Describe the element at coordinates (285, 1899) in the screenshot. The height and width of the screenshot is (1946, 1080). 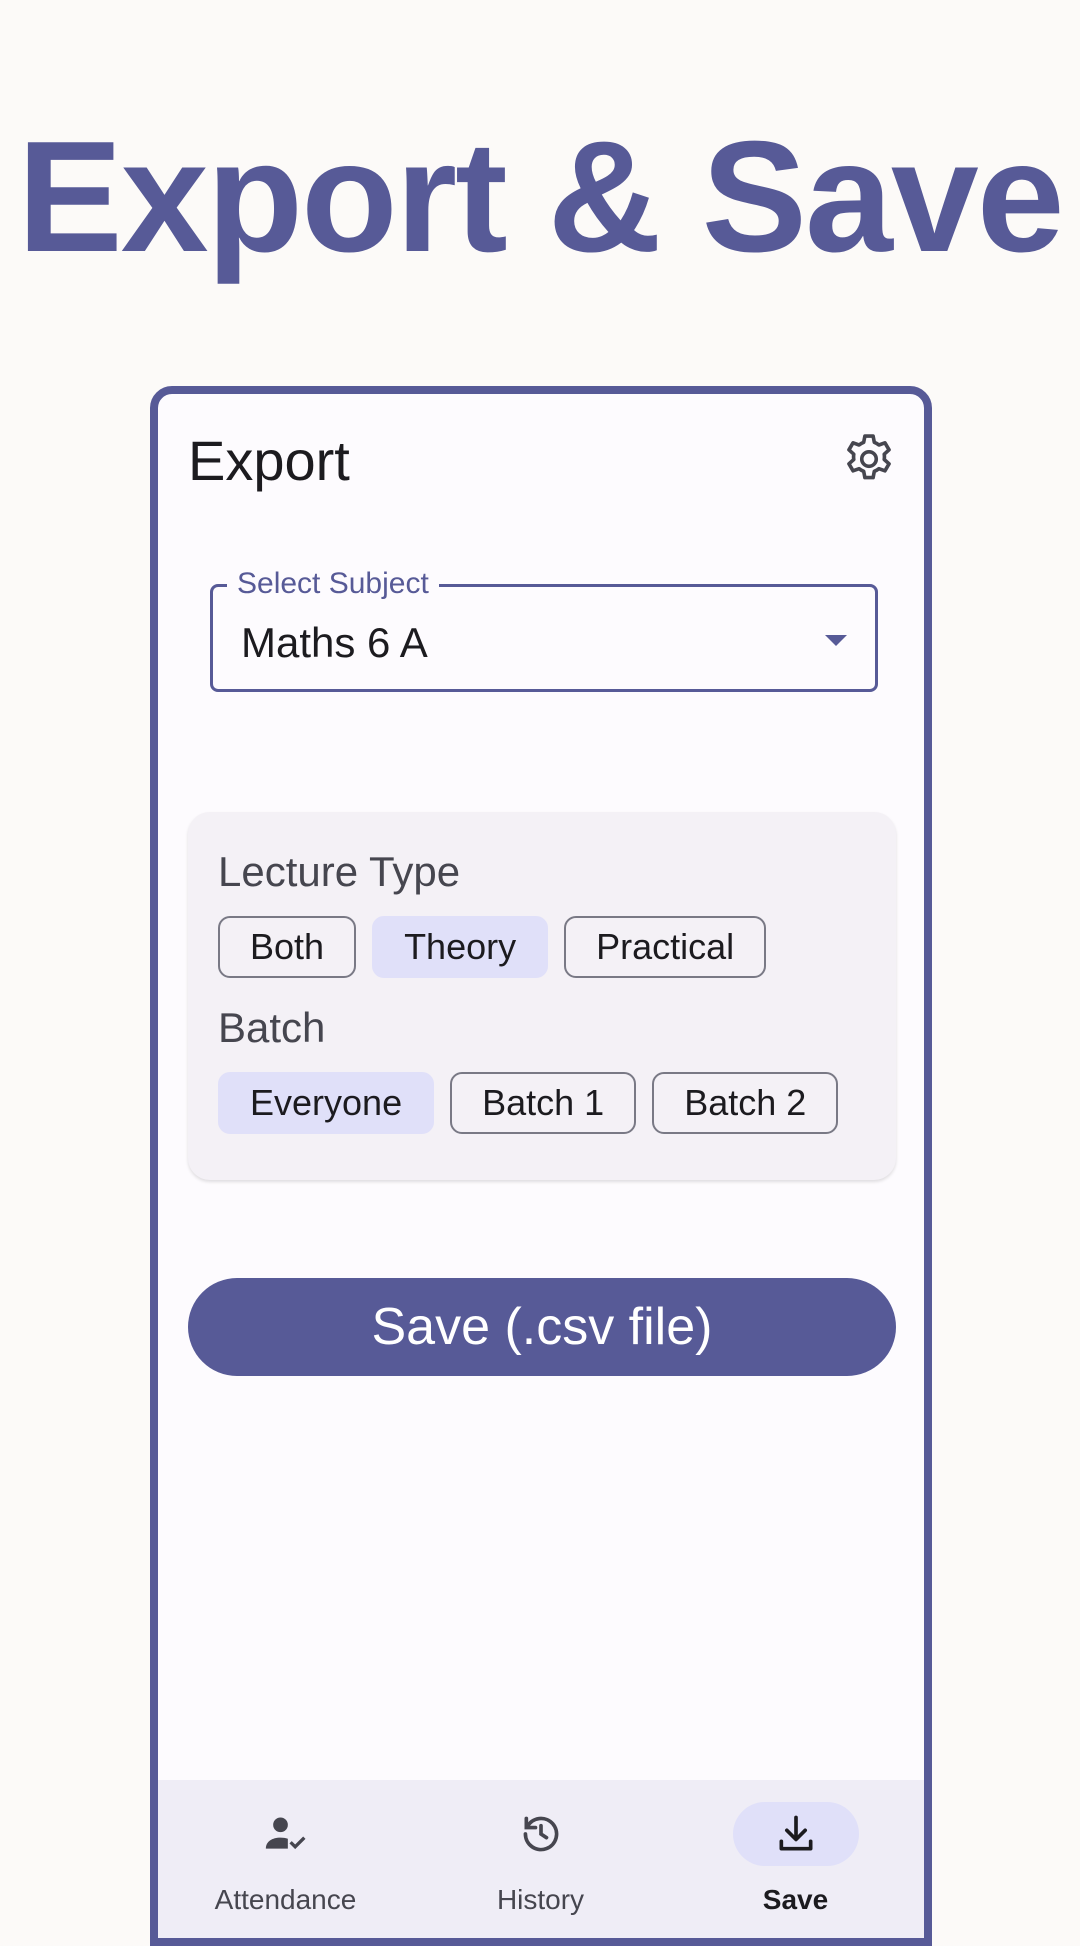
I see `nav-label-attendance: Attendance` at that location.